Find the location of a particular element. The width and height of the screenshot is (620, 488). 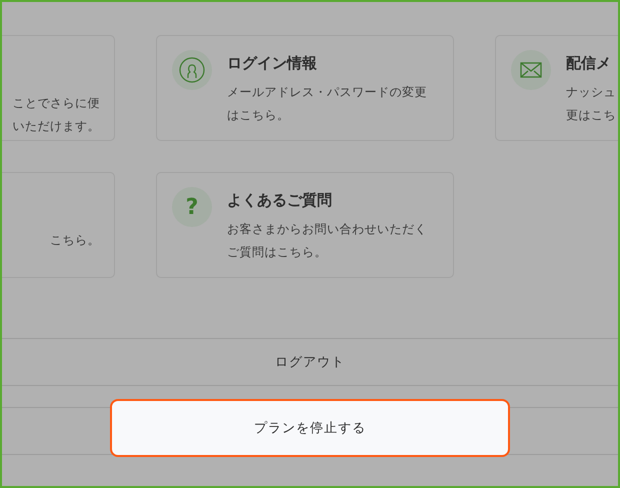

menu-card: ? よくあるご質問 お客さまからお問い合わせいただく ご質問はこちら。 is located at coordinates (305, 225).